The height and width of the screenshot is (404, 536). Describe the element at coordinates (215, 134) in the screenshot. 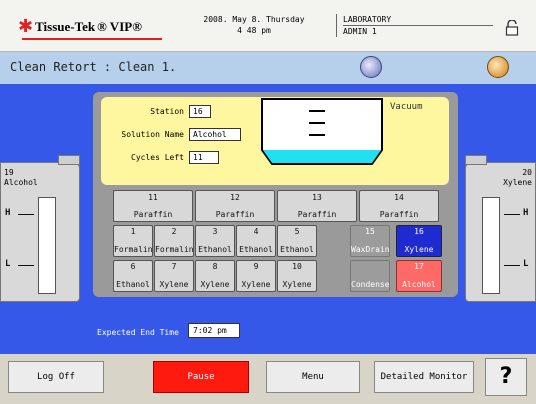

I see `solution-field: Alcohol` at that location.